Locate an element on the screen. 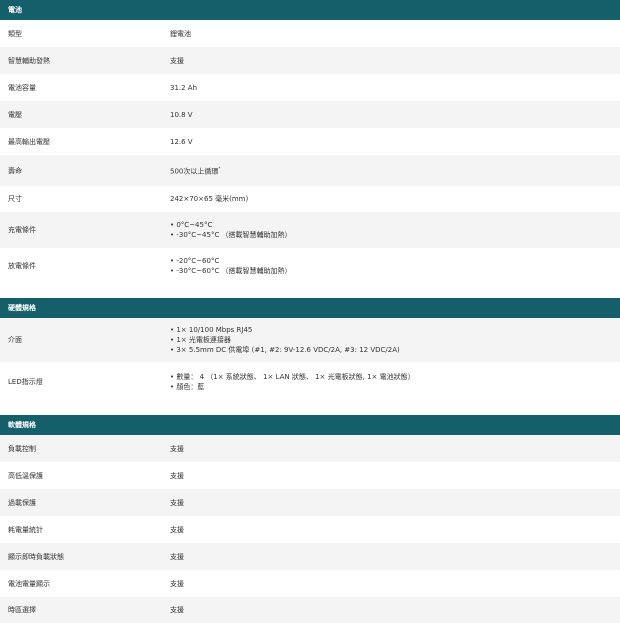 The height and width of the screenshot is (623, 620). spec-label: LED指示燈 is located at coordinates (25, 381).